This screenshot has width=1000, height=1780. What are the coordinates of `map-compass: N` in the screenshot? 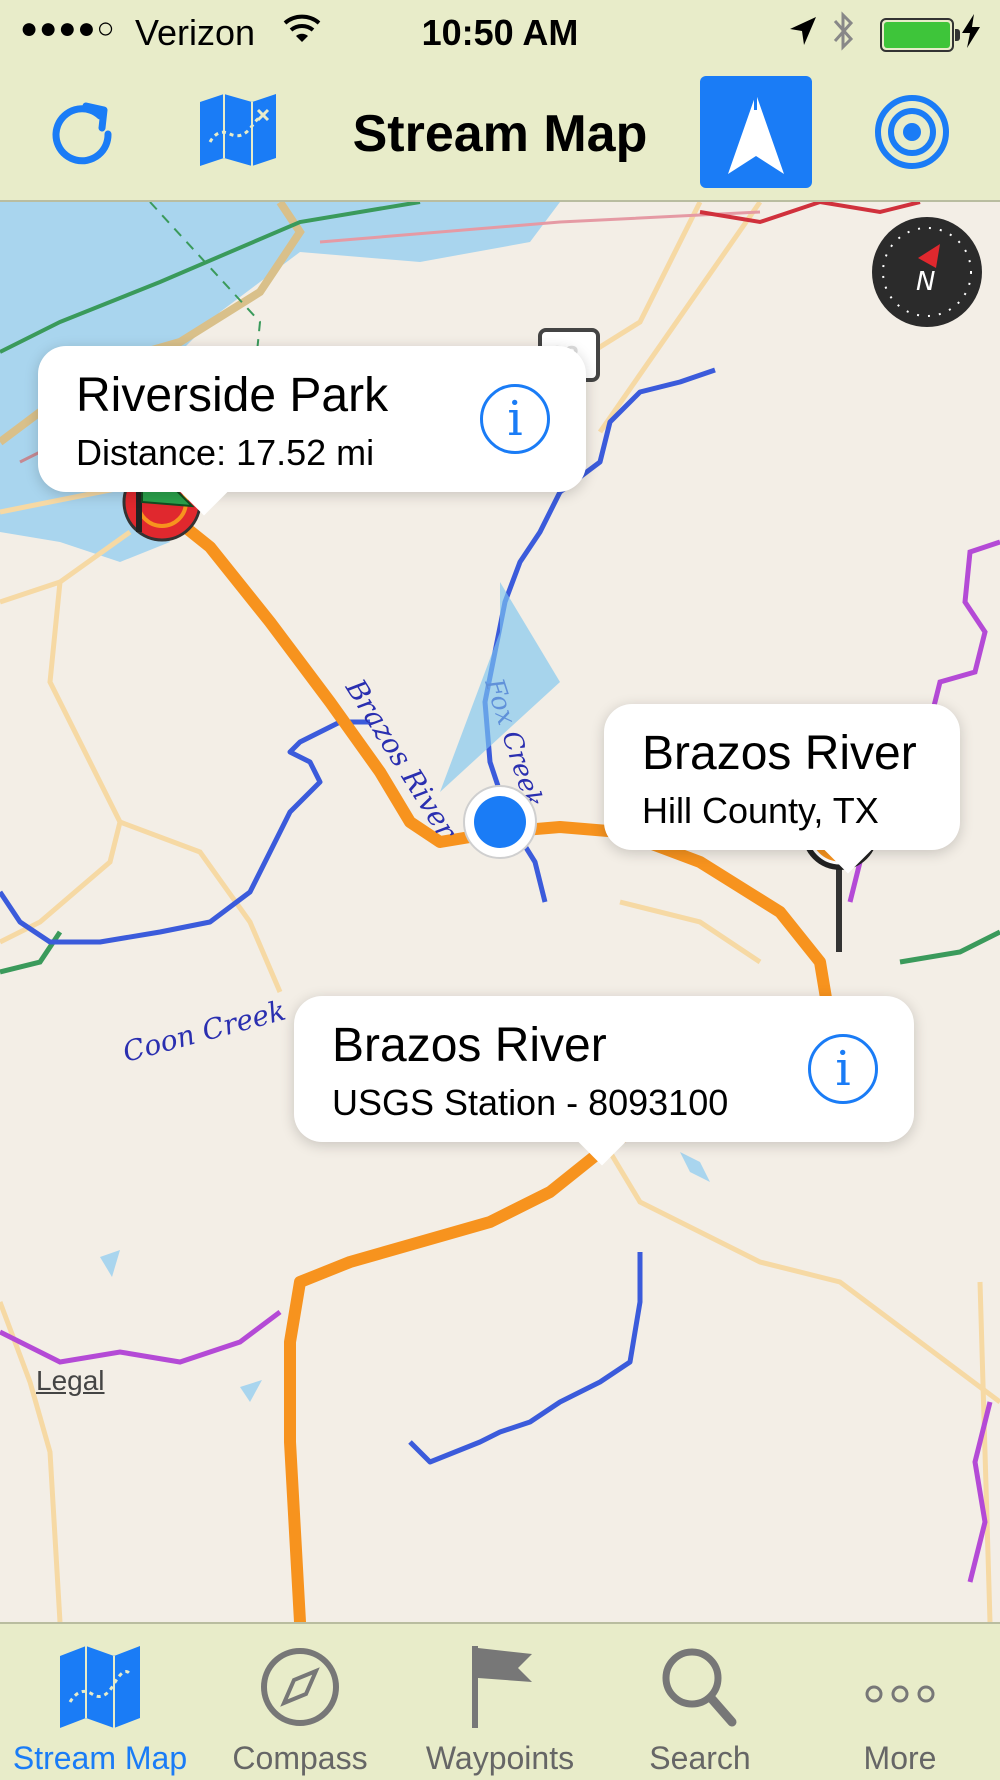 It's located at (927, 272).